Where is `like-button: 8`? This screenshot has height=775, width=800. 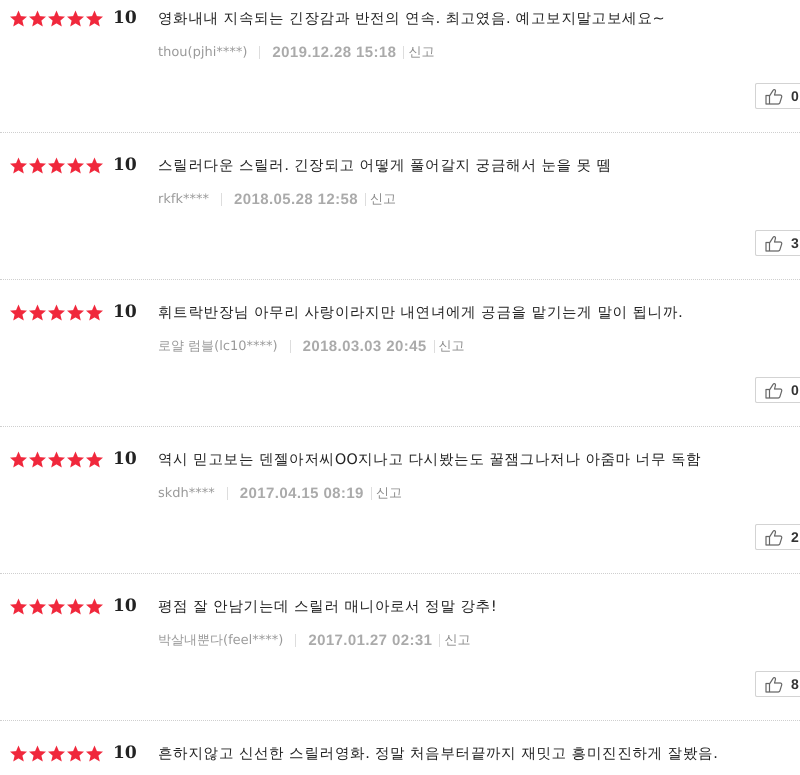
like-button: 8 is located at coordinates (777, 684).